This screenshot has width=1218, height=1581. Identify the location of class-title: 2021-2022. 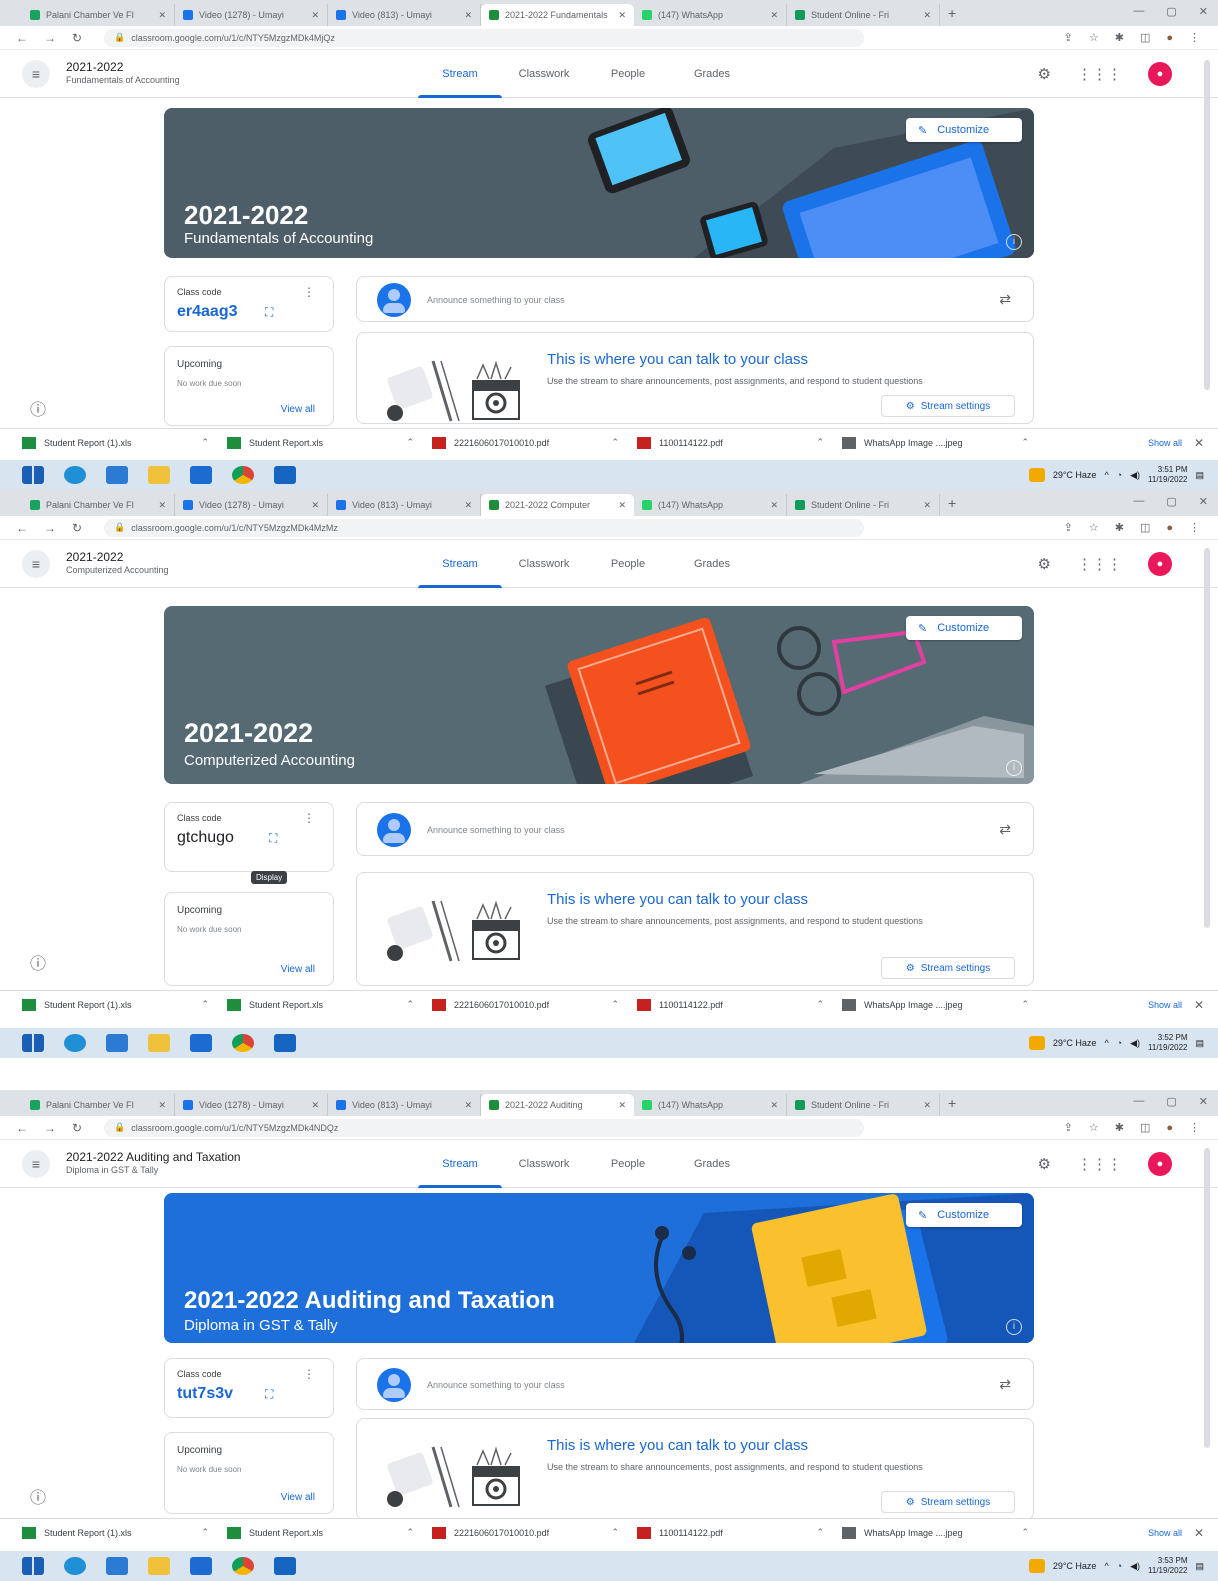
(94, 67).